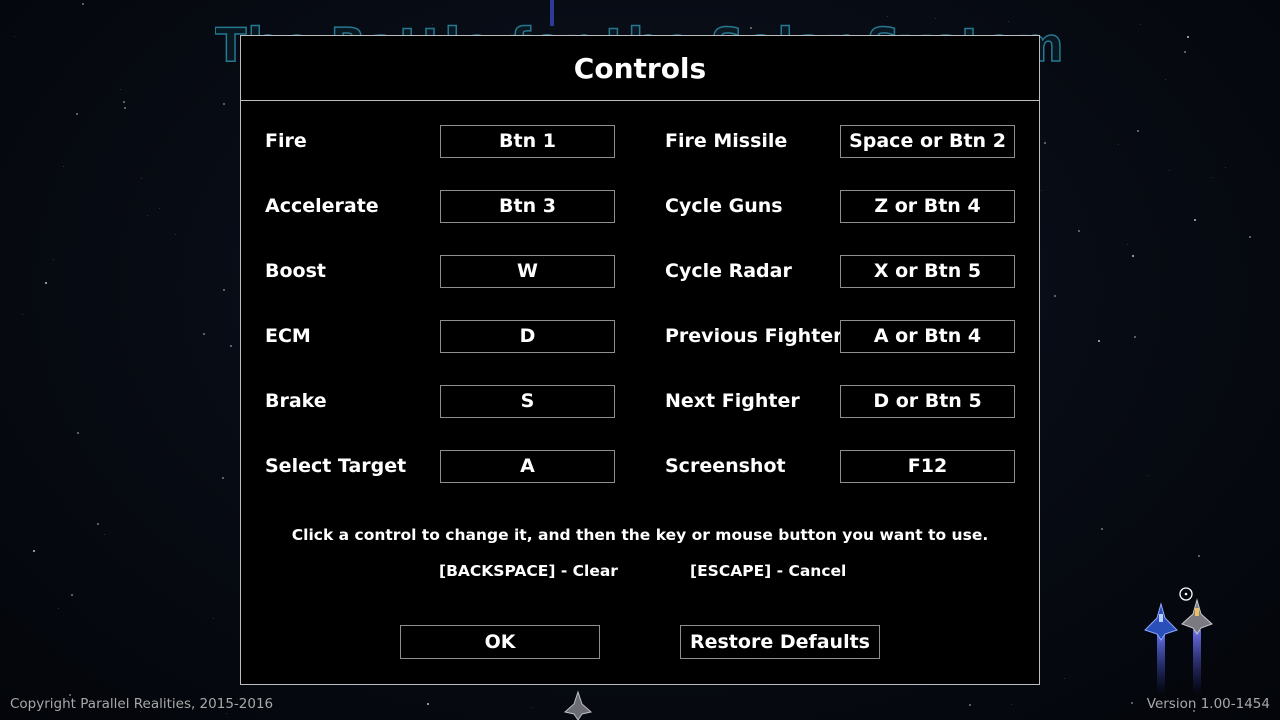 Image resolution: width=1280 pixels, height=720 pixels. I want to click on control-label-fire-missile: Fire Missile, so click(726, 141).